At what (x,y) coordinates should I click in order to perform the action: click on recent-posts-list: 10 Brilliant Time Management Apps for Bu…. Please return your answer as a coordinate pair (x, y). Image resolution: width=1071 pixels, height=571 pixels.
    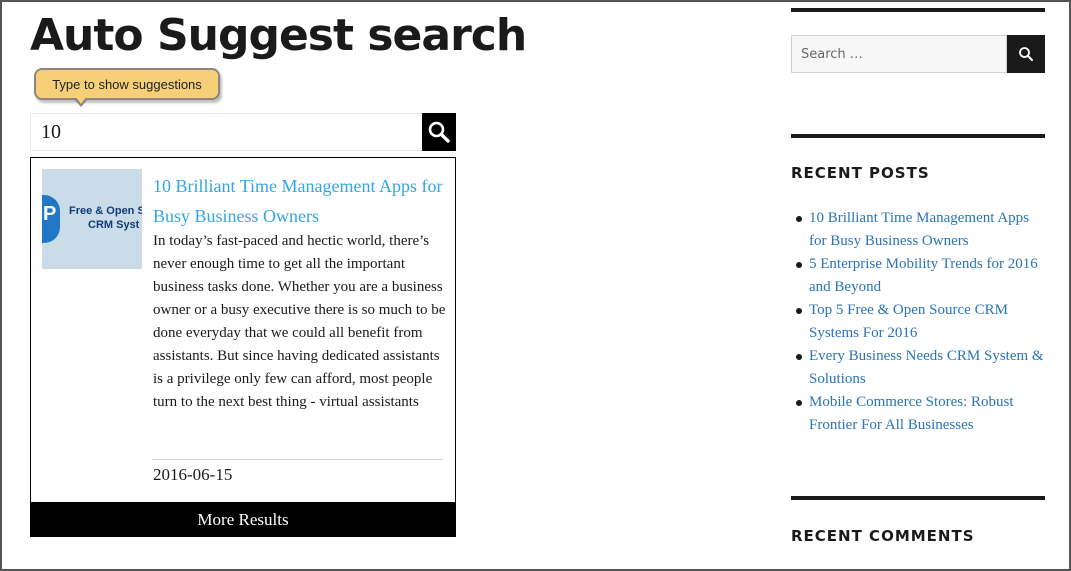
    Looking at the image, I should click on (921, 322).